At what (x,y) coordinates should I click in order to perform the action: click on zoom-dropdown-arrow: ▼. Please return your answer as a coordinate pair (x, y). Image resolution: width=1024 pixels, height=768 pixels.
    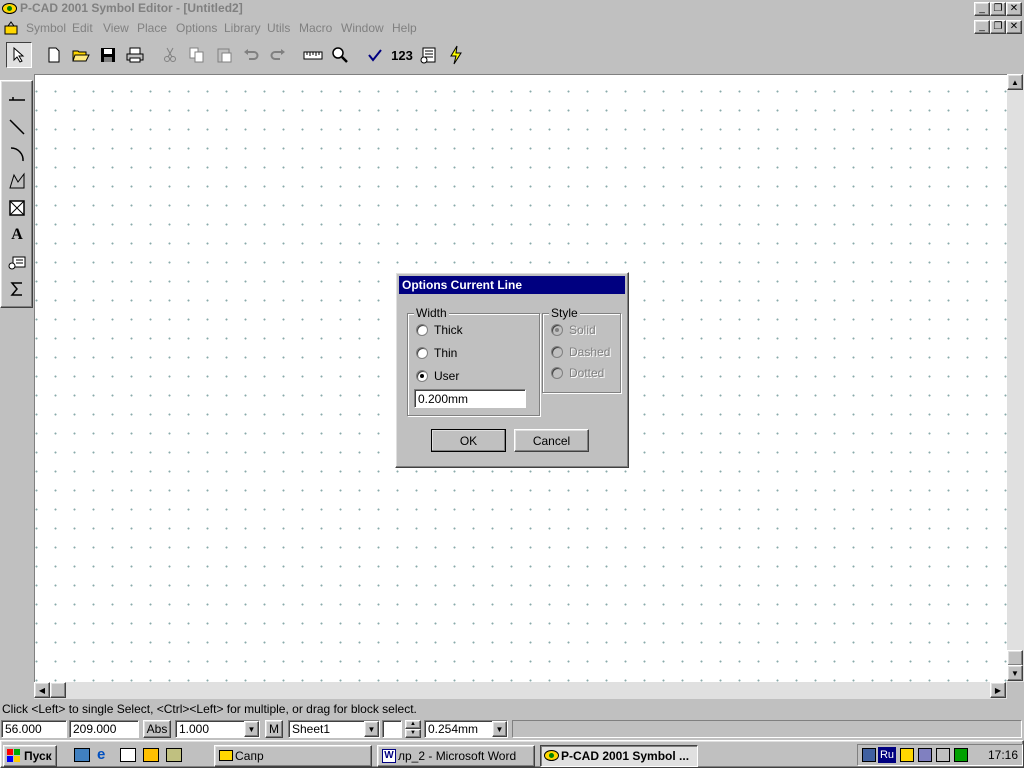
    Looking at the image, I should click on (251, 729).